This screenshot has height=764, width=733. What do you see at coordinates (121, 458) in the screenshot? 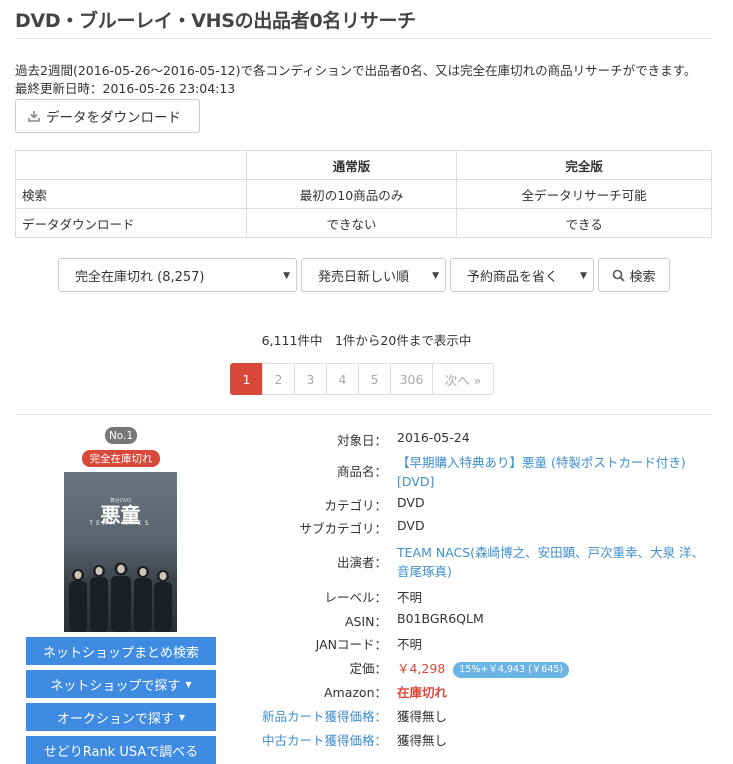
I see `stock-status-badge: 完全在庫切れ` at bounding box center [121, 458].